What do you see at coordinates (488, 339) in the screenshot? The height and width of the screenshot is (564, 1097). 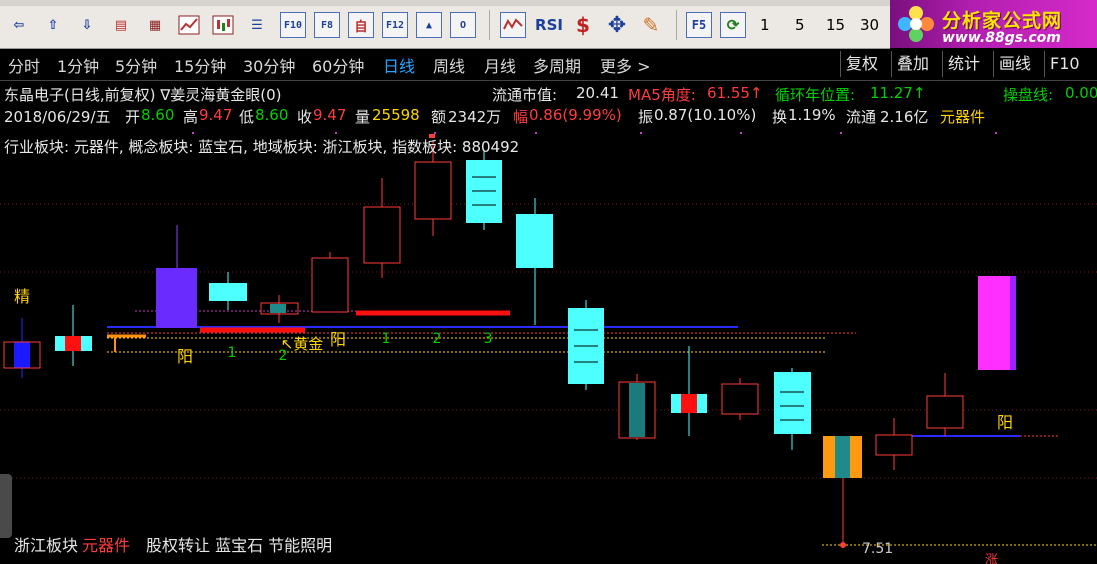 I see `wave-number-3: 3` at bounding box center [488, 339].